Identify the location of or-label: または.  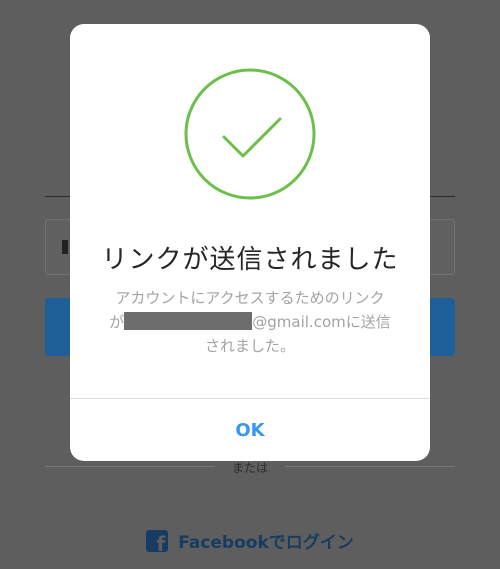
(249, 468).